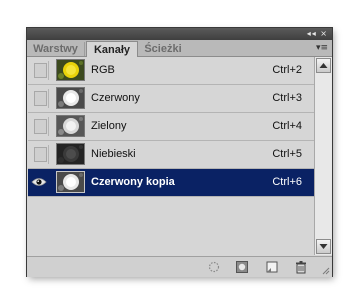  I want to click on arrow-down-icon, so click(323, 246).